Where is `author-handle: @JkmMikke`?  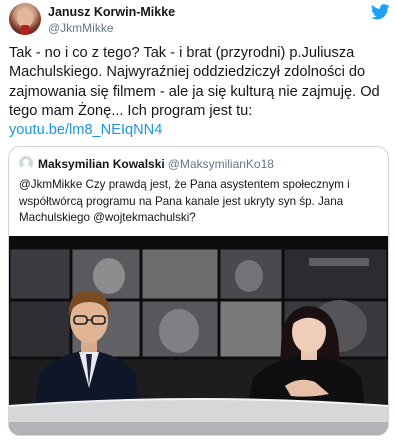 author-handle: @JkmMikke is located at coordinates (81, 28).